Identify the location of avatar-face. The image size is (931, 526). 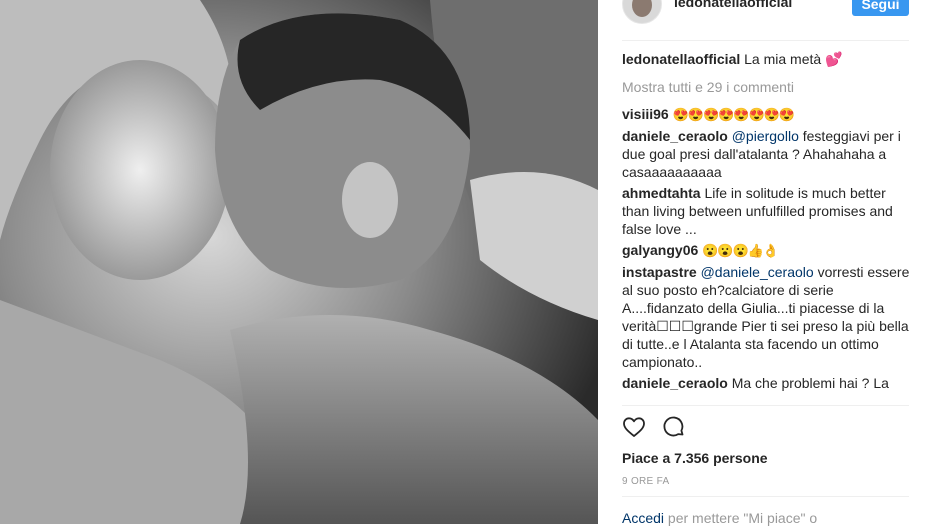
(642, 8).